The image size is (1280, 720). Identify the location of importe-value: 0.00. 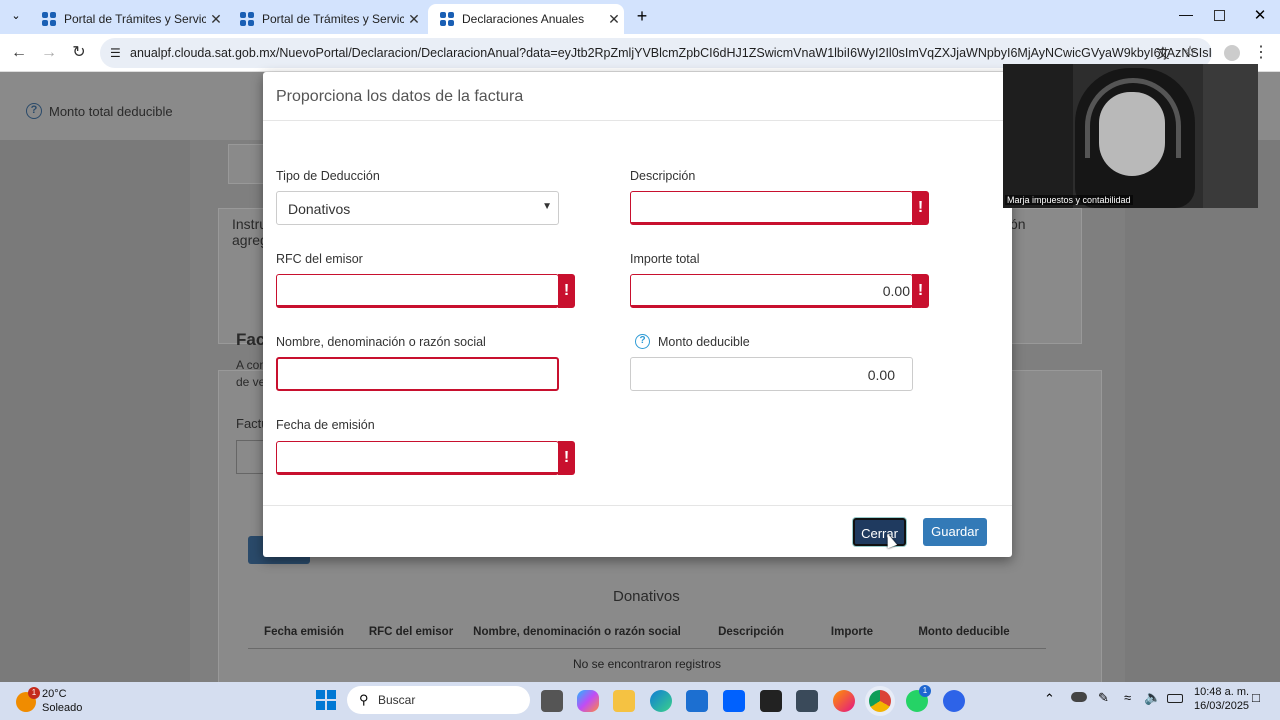
(896, 291).